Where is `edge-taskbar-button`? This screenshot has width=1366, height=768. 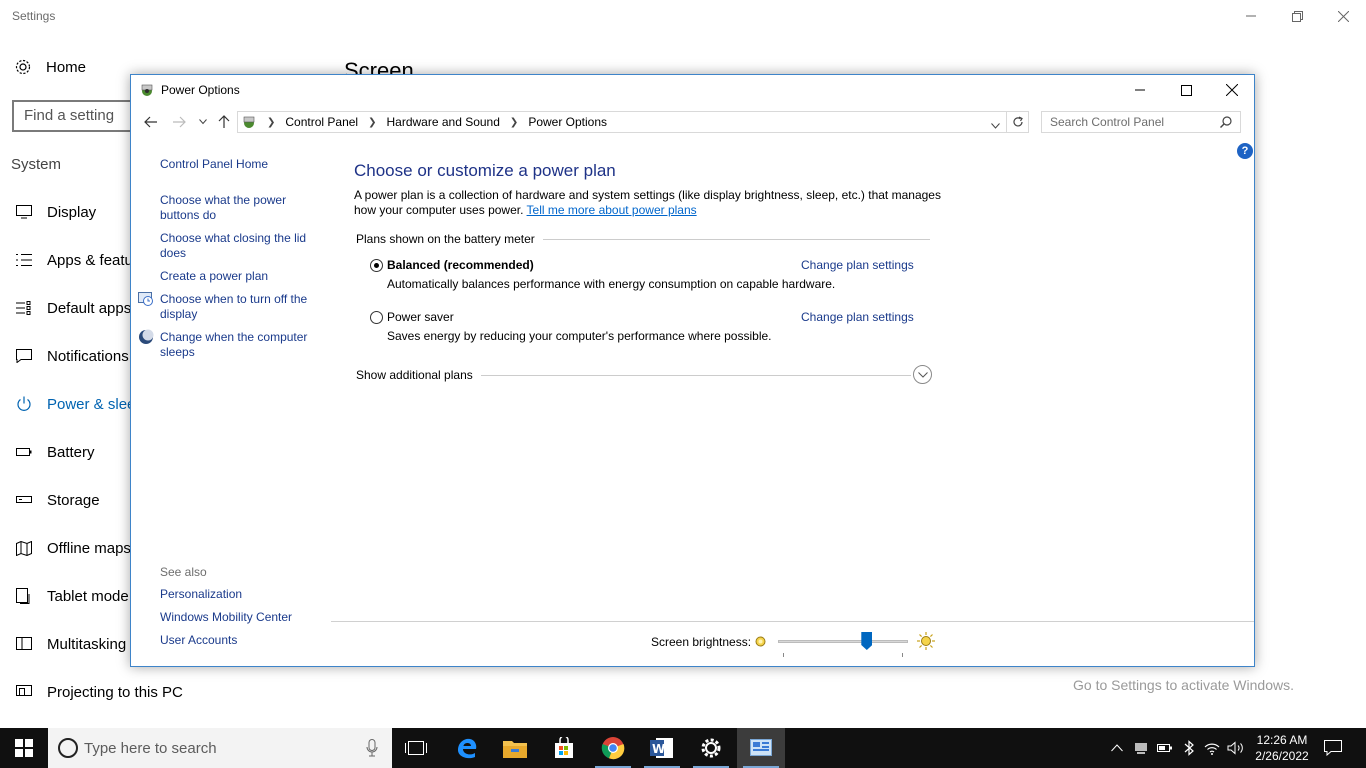 edge-taskbar-button is located at coordinates (467, 748).